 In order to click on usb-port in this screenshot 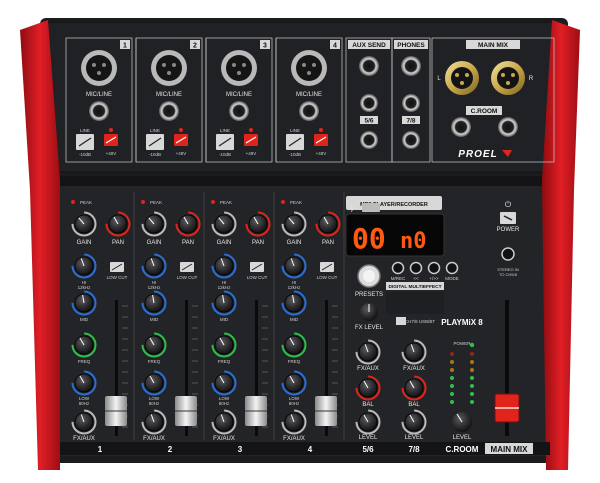, I will do `click(371, 207)`.